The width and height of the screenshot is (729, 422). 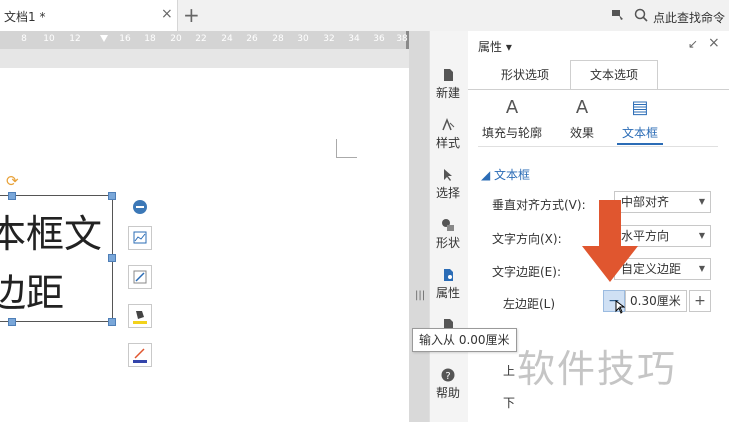 What do you see at coordinates (620, 307) in the screenshot?
I see `mouse-cursor-icon` at bounding box center [620, 307].